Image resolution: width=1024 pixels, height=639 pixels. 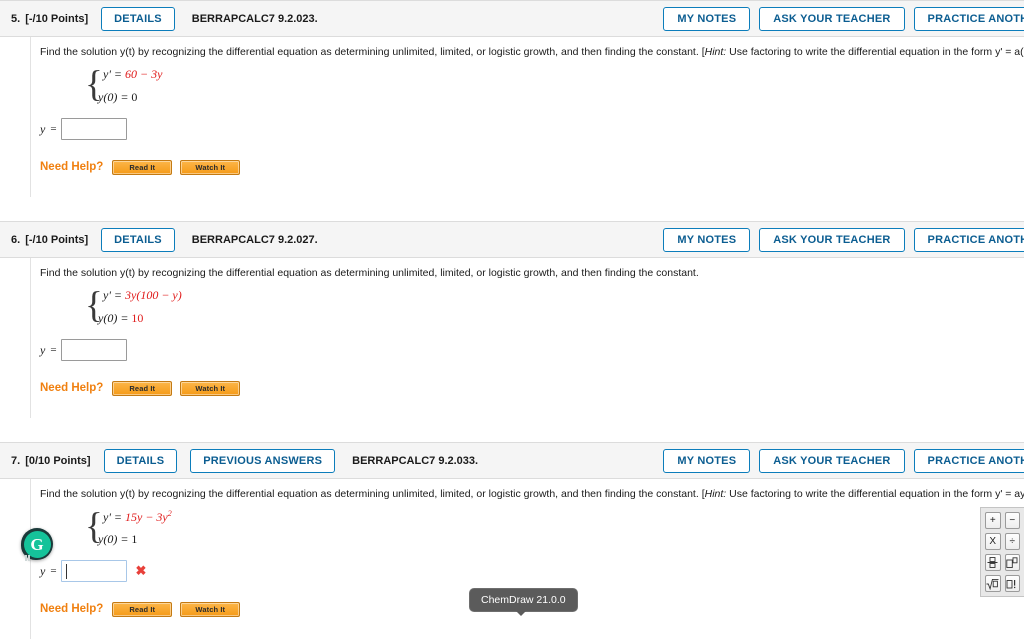 What do you see at coordinates (142, 167) in the screenshot?
I see `read-it-button-5: Read It` at bounding box center [142, 167].